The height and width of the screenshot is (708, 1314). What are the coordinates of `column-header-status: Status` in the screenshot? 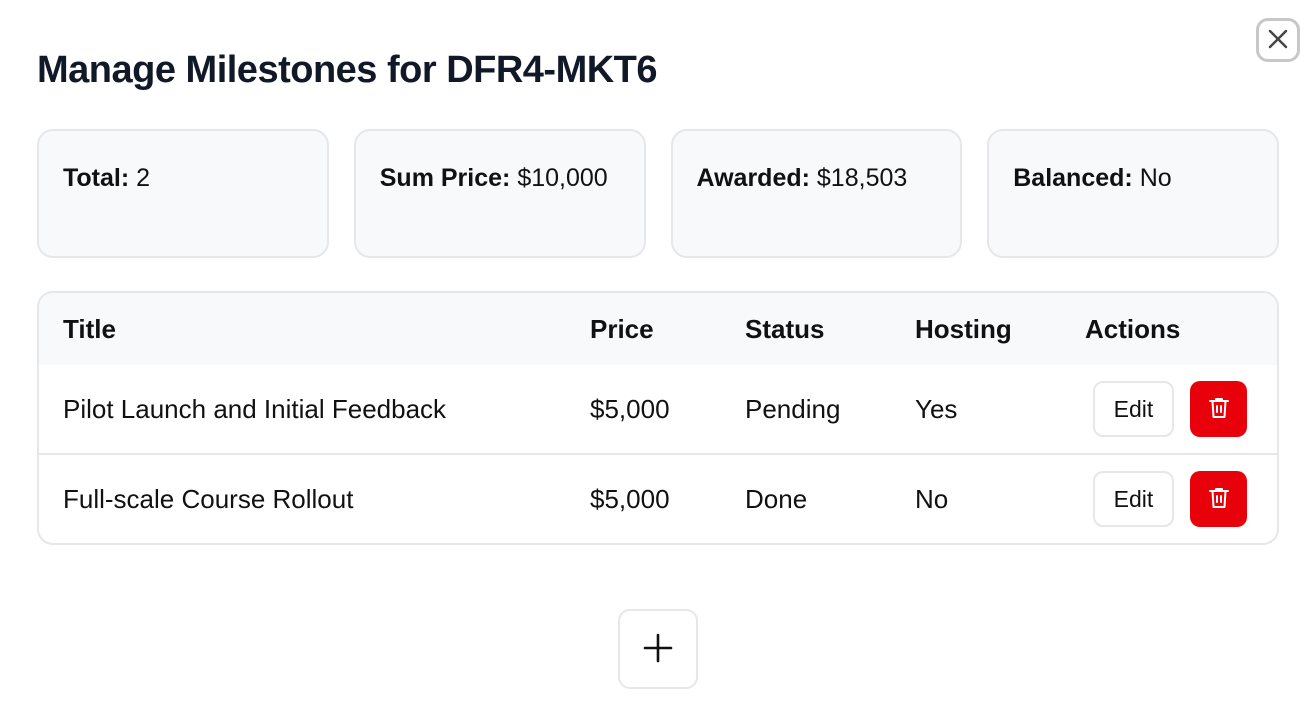 It's located at (785, 328).